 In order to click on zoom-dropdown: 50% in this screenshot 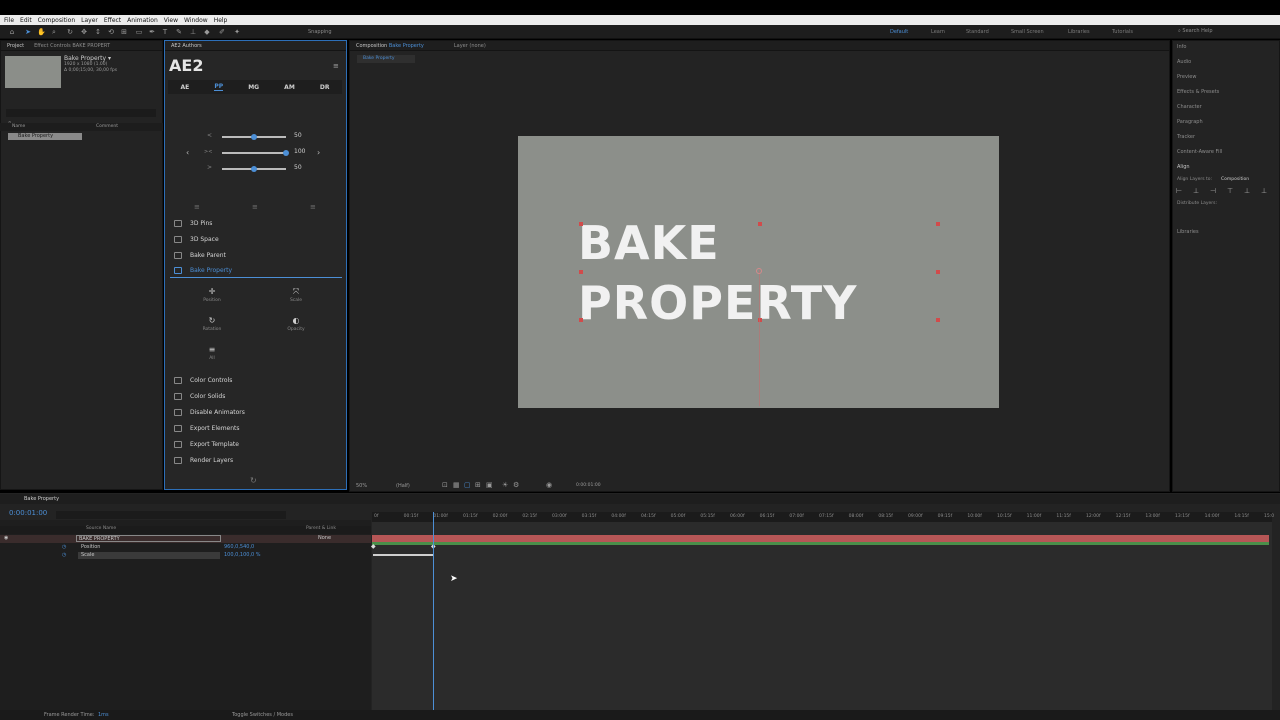, I will do `click(361, 486)`.